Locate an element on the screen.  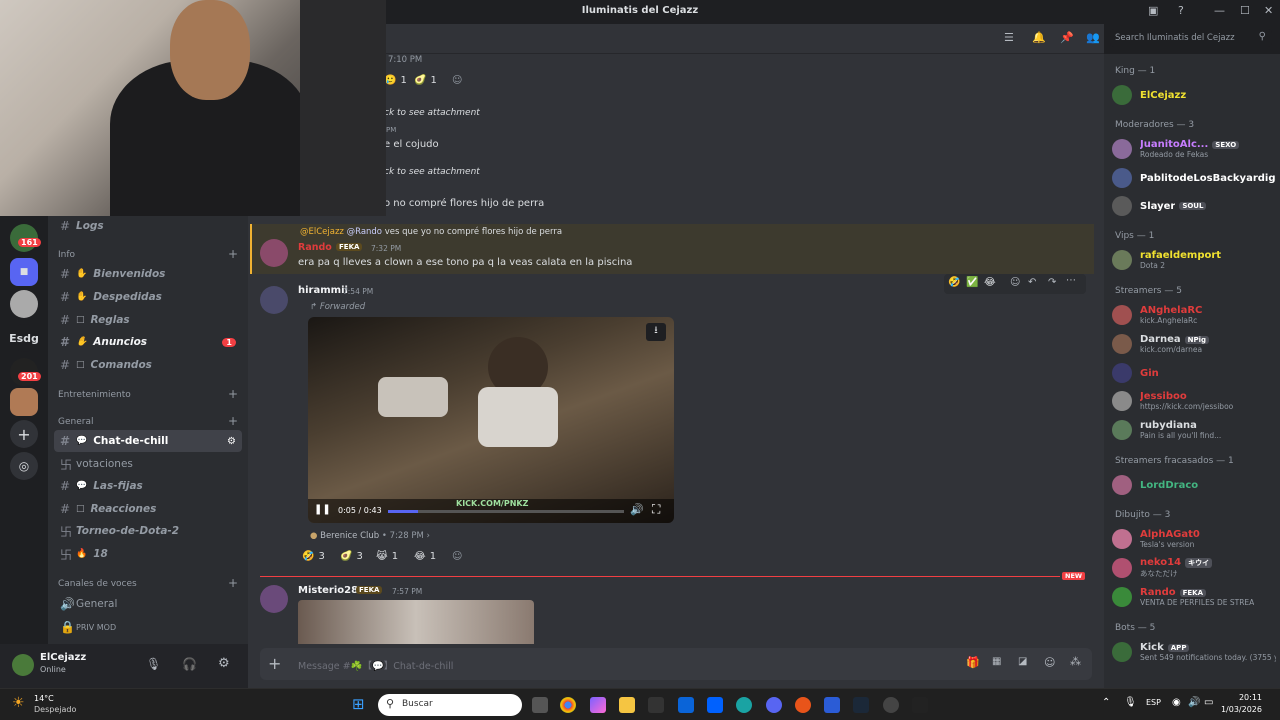
user-name: ElCejazz is located at coordinates (63, 657).